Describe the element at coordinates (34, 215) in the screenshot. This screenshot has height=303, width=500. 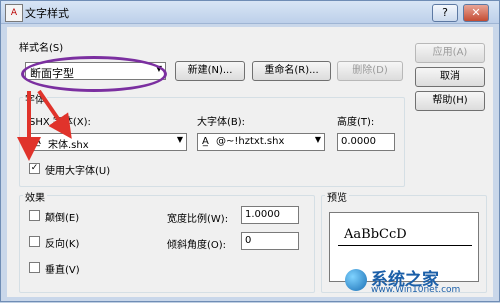
I see `upside-down-checkbox` at that location.